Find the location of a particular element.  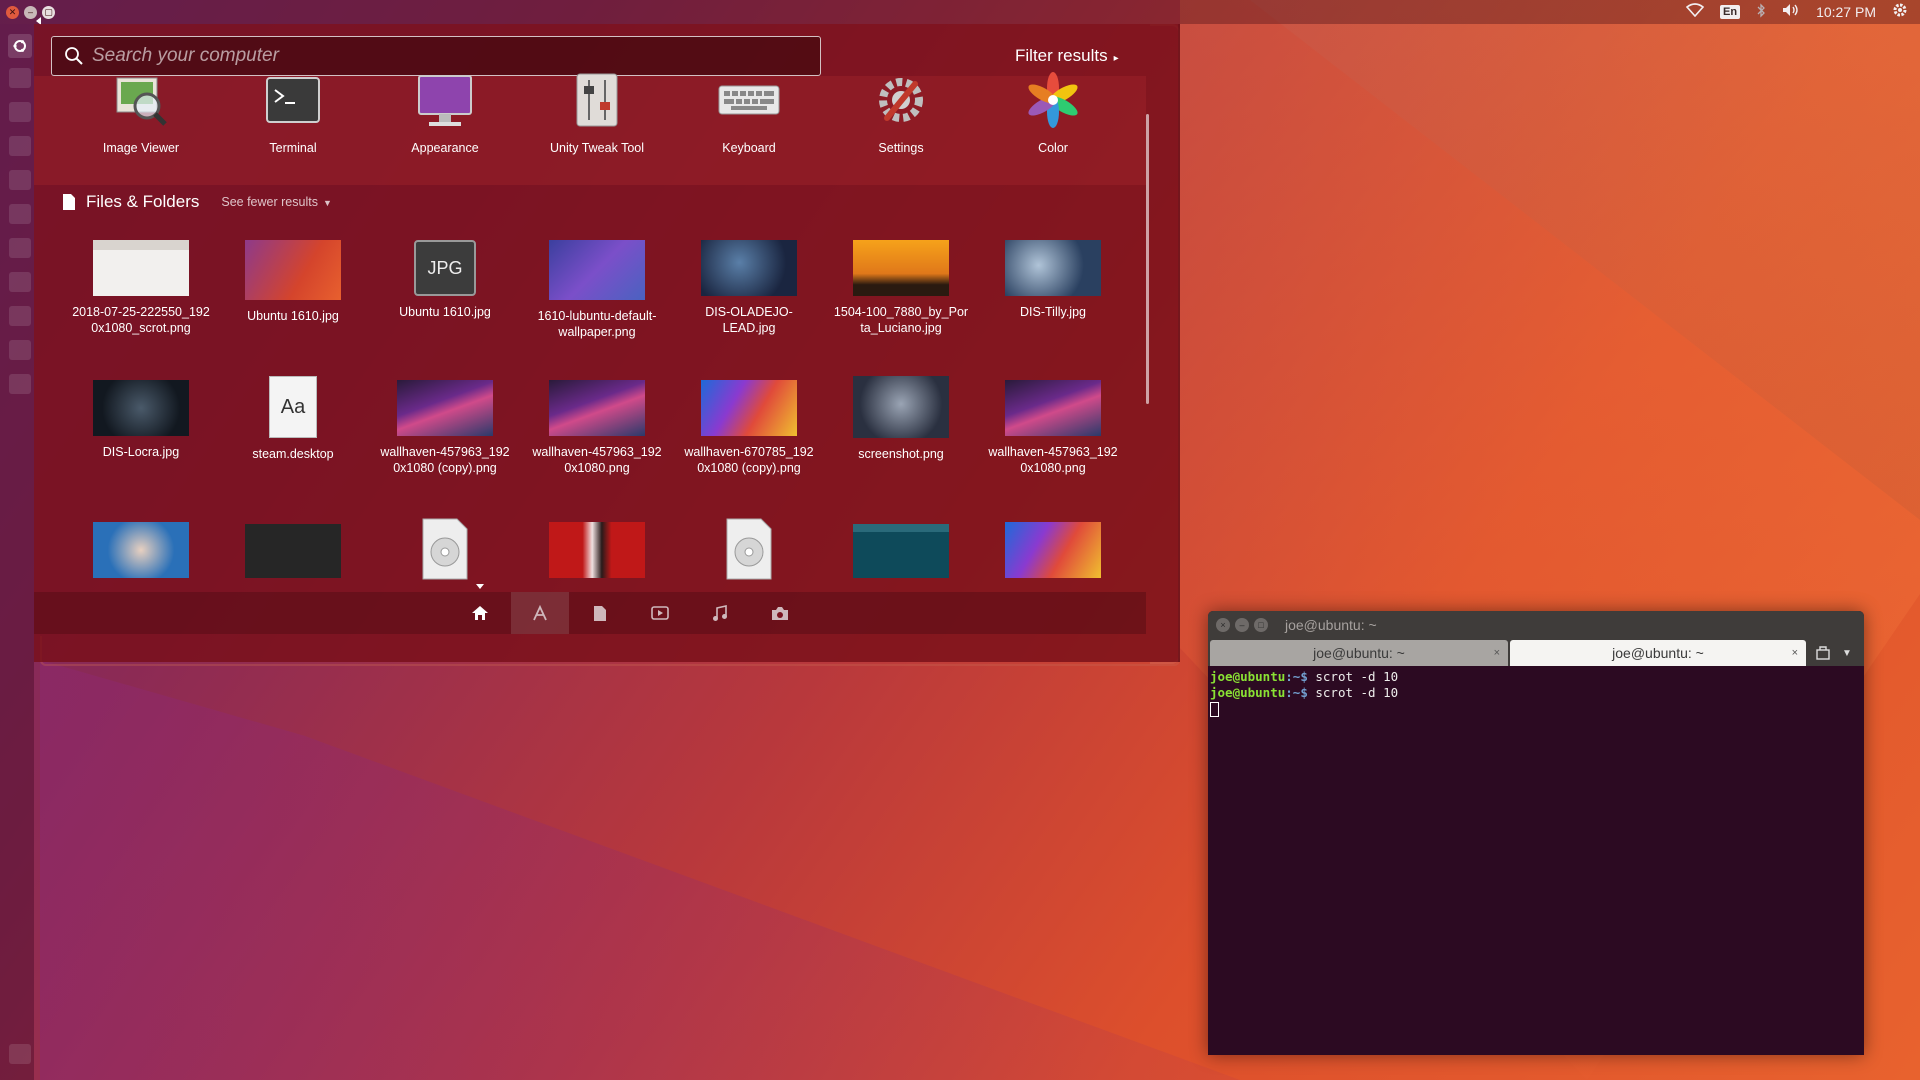

chevron-down-icon: ▼ is located at coordinates (327, 203).